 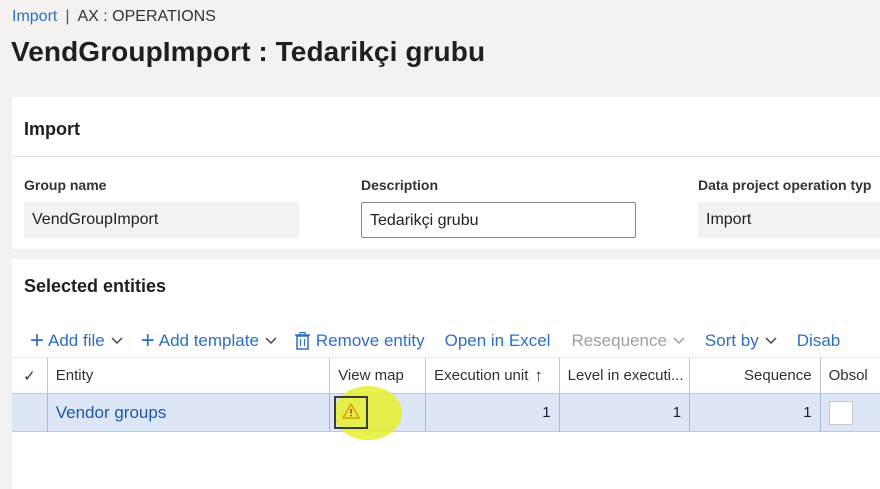 I want to click on column-header-sequence: Sequence, so click(x=755, y=375).